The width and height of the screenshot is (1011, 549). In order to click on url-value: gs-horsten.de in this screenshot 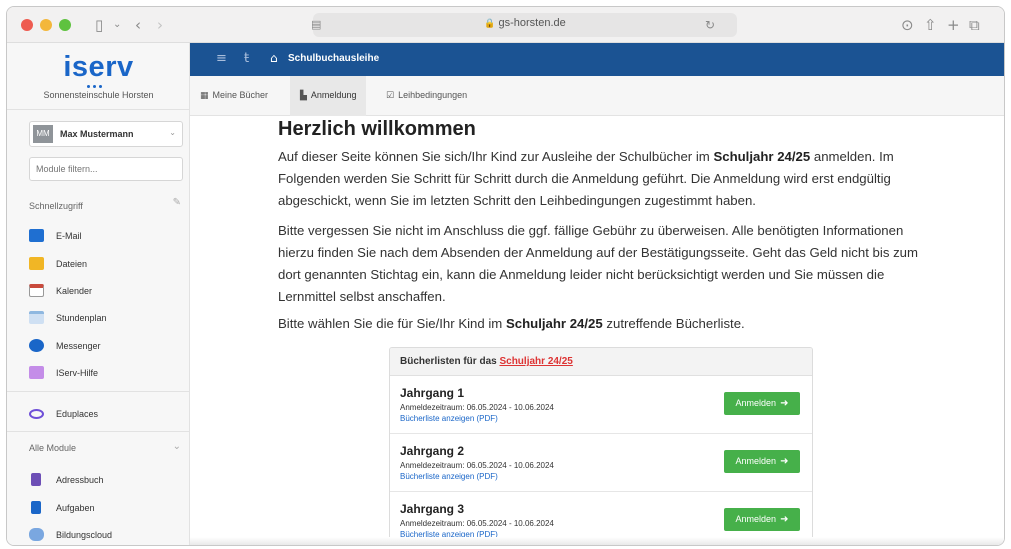, I will do `click(532, 23)`.